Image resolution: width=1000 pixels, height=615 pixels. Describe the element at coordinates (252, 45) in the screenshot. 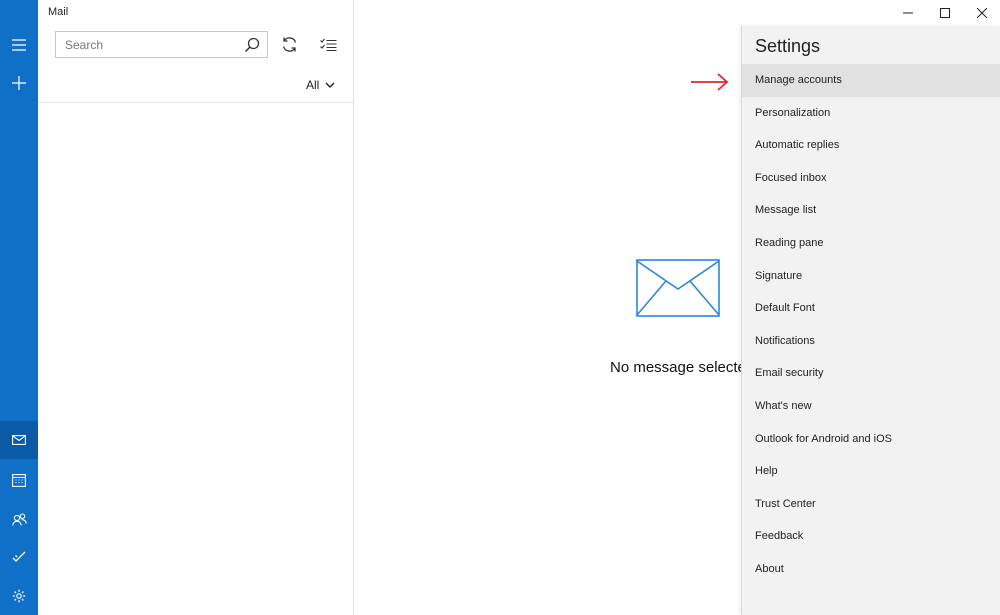

I see `search-icon` at that location.